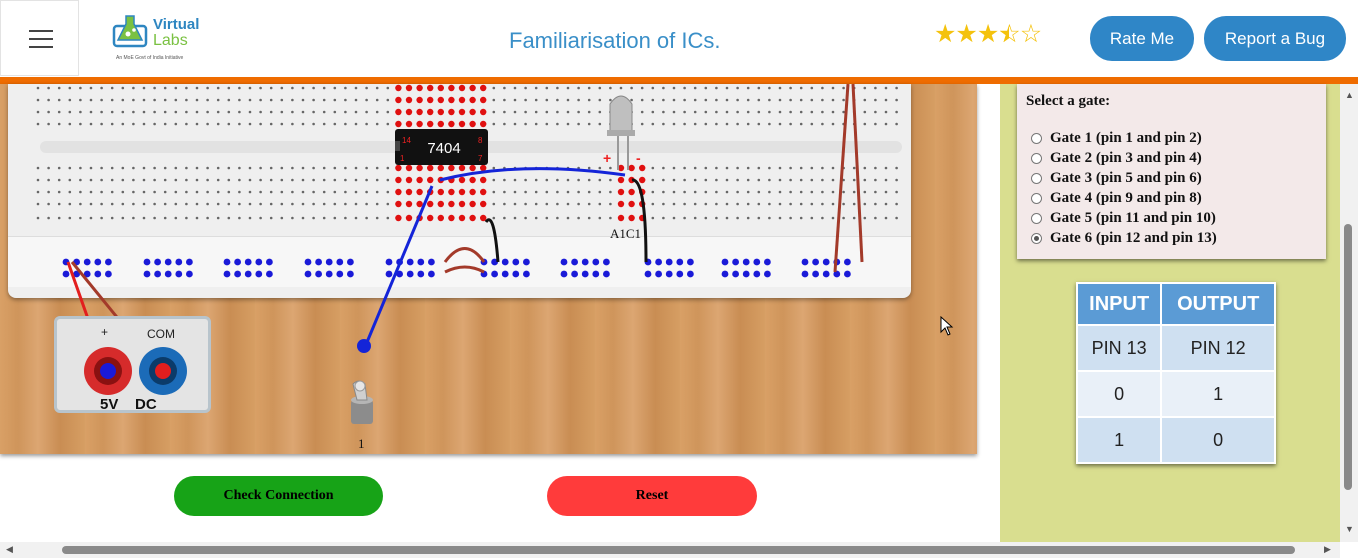 Image resolution: width=1358 pixels, height=558 pixels. What do you see at coordinates (1327, 549) in the screenshot?
I see `scroll-right-arrow-icon: ▶` at bounding box center [1327, 549].